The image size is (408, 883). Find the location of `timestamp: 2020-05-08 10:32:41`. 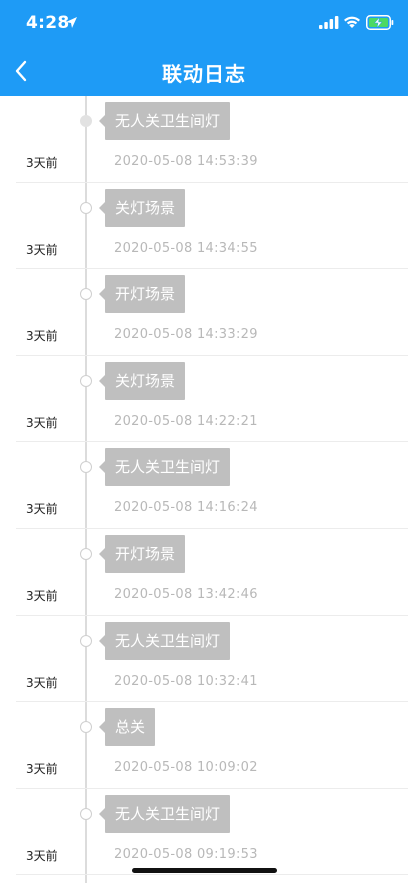

timestamp: 2020-05-08 10:32:41 is located at coordinates (186, 681).